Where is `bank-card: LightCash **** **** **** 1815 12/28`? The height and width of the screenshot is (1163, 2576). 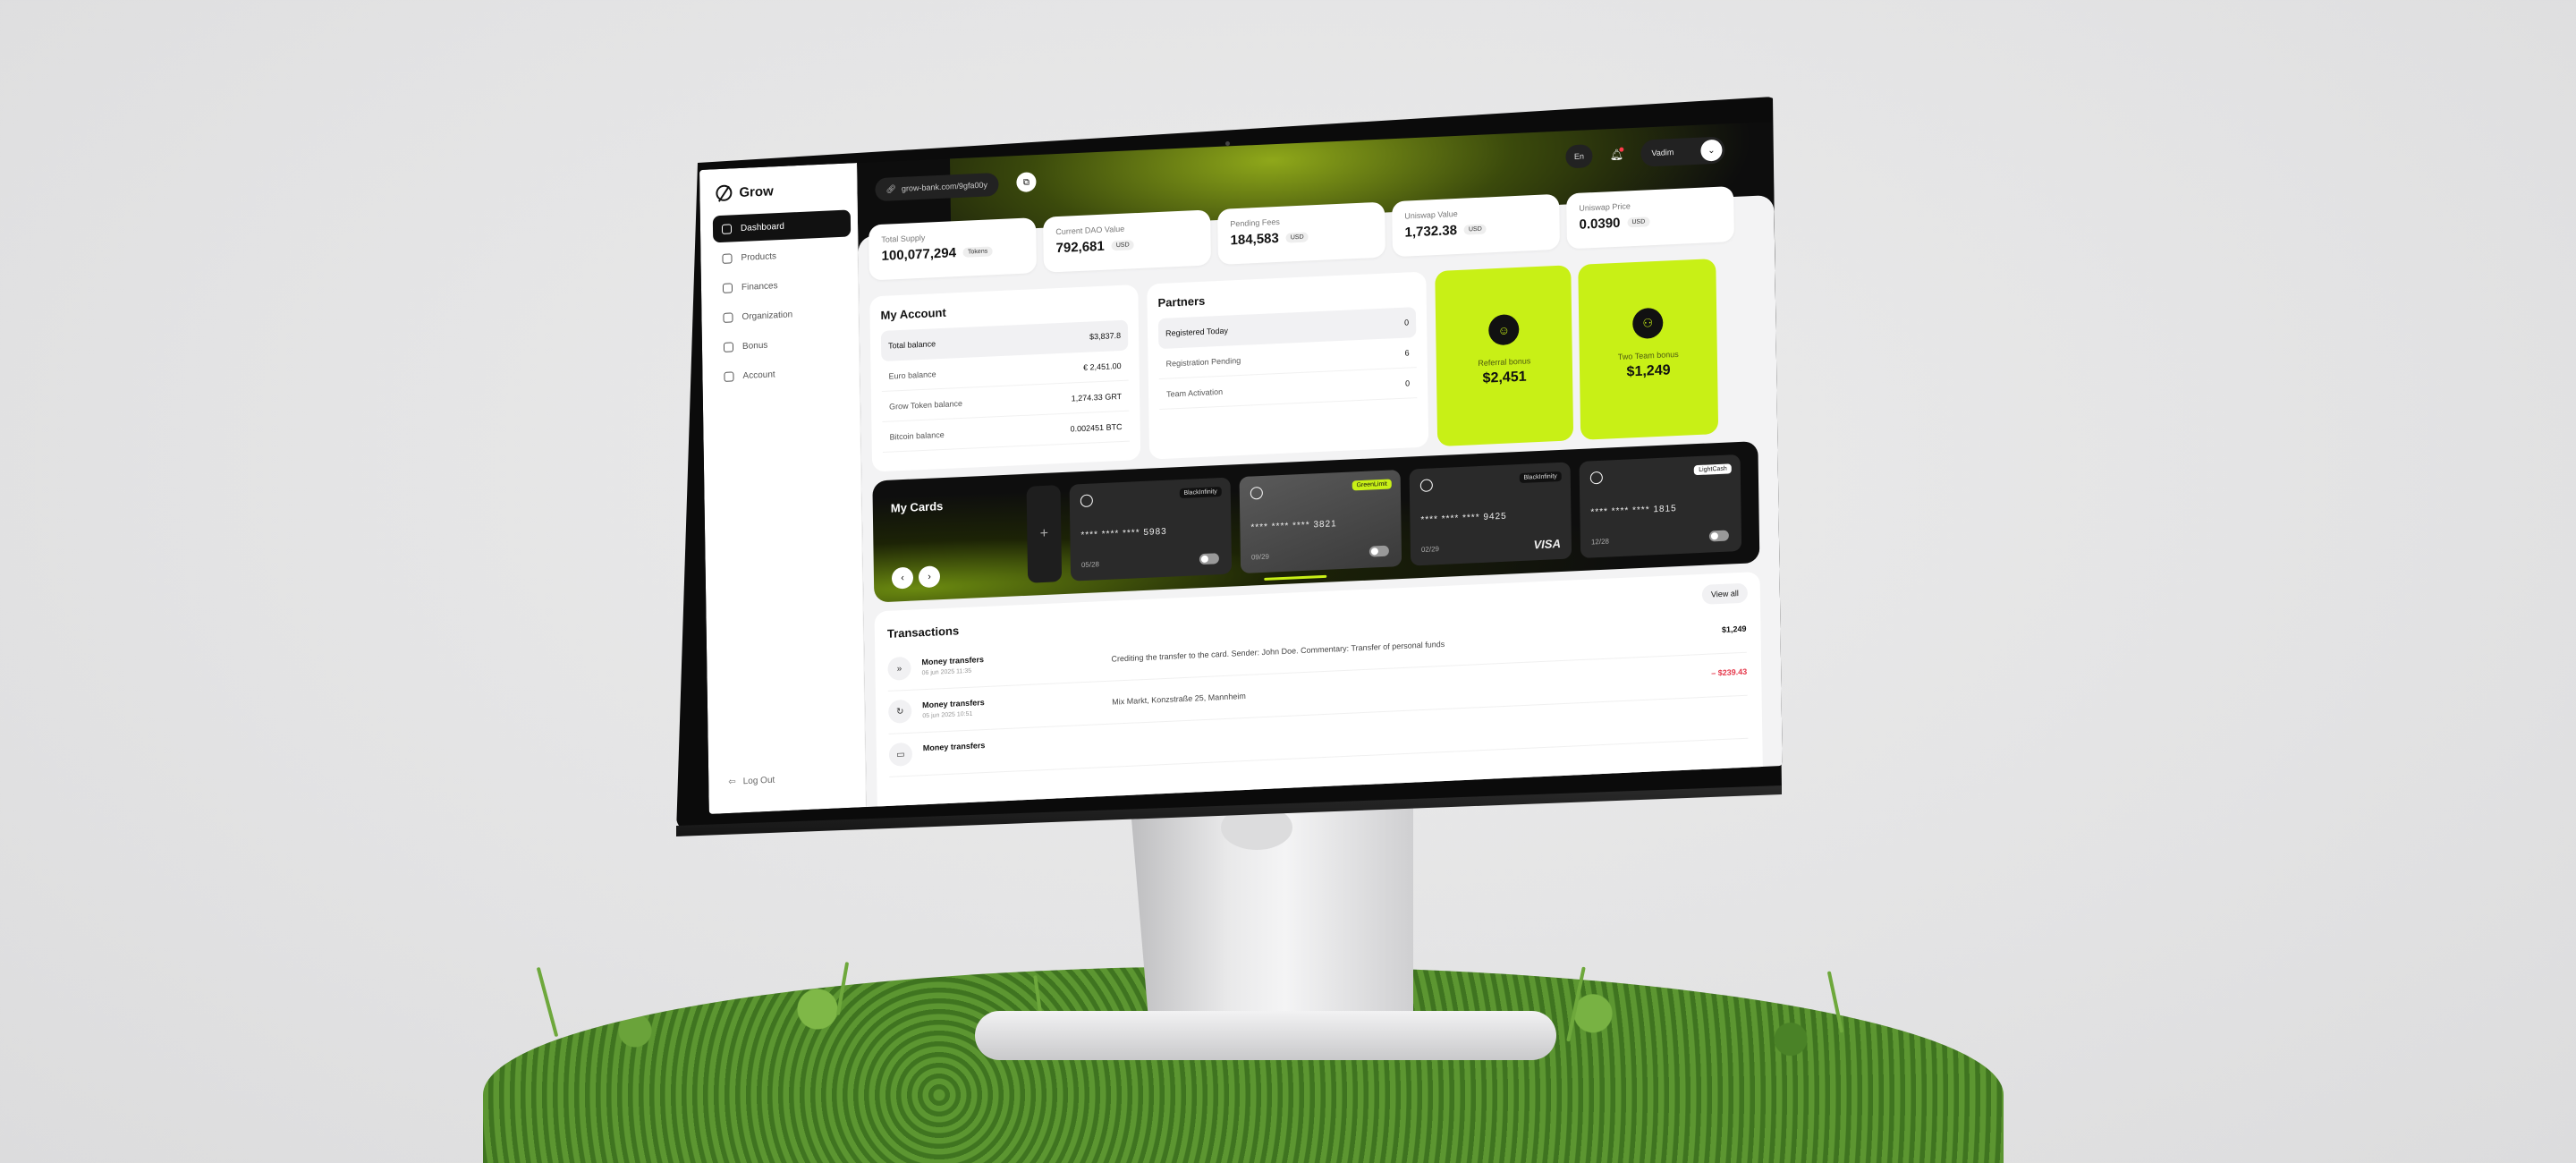 bank-card: LightCash **** **** **** 1815 12/28 is located at coordinates (1660, 506).